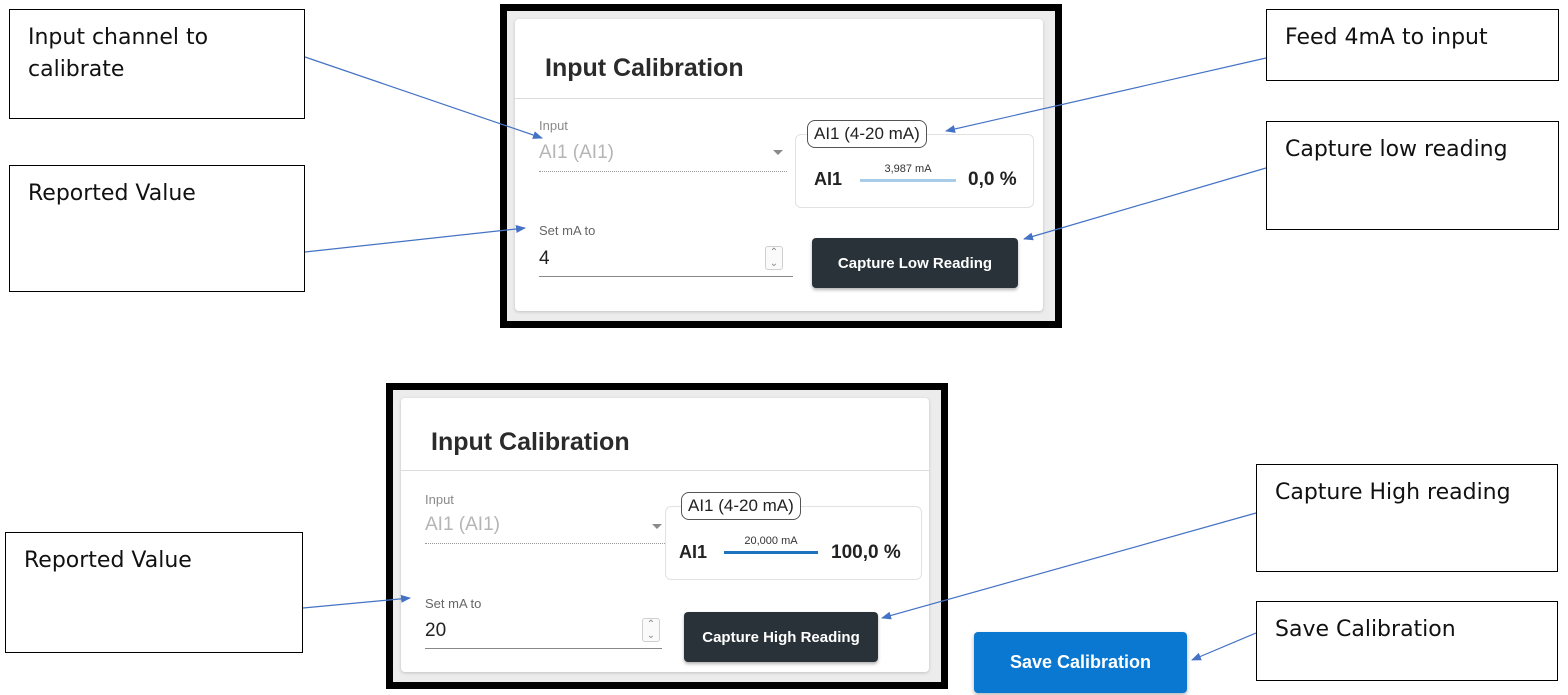 This screenshot has width=1568, height=695. What do you see at coordinates (1145, 204) in the screenshot?
I see `arrow-capture-low` at bounding box center [1145, 204].